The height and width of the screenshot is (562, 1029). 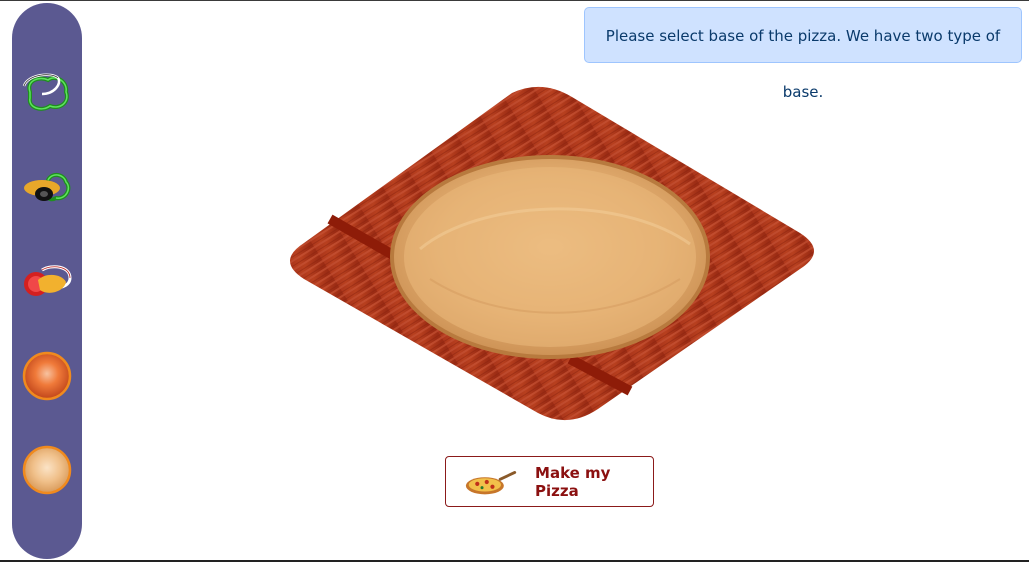 I want to click on cheese-base-icon, so click(x=47, y=470).